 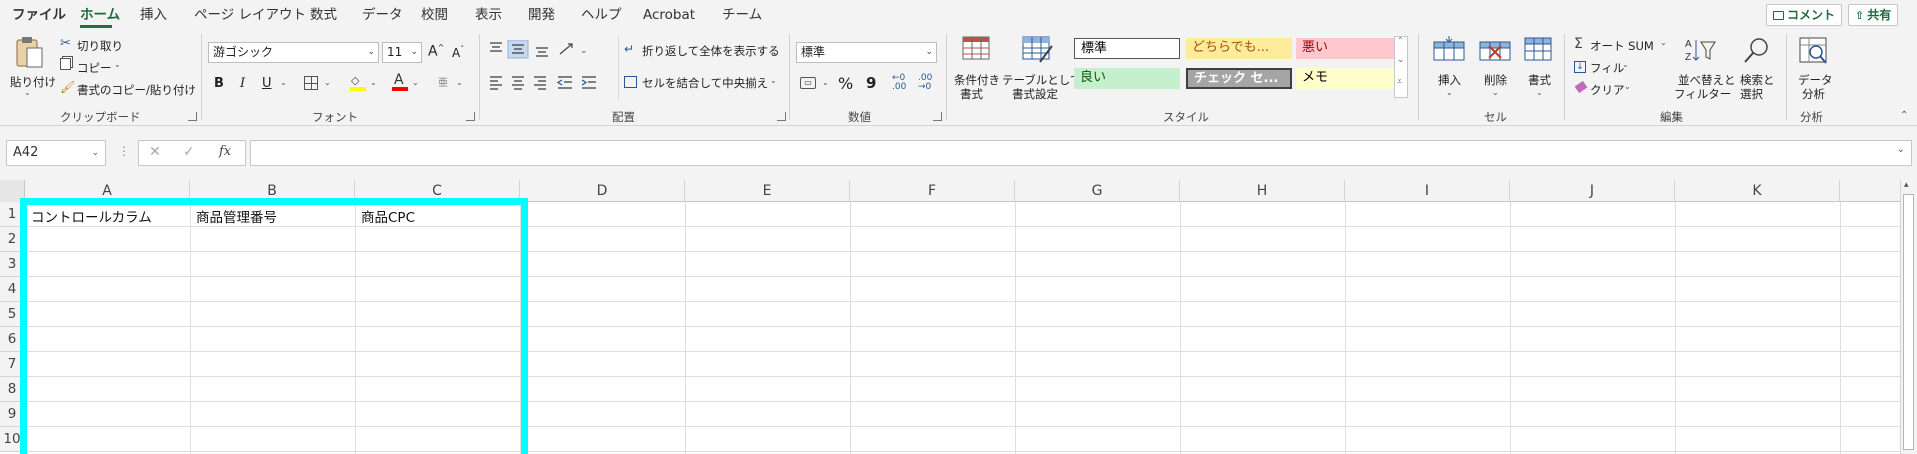 I want to click on conditional-formatting-button: 条件付き 書式, so click(x=977, y=69).